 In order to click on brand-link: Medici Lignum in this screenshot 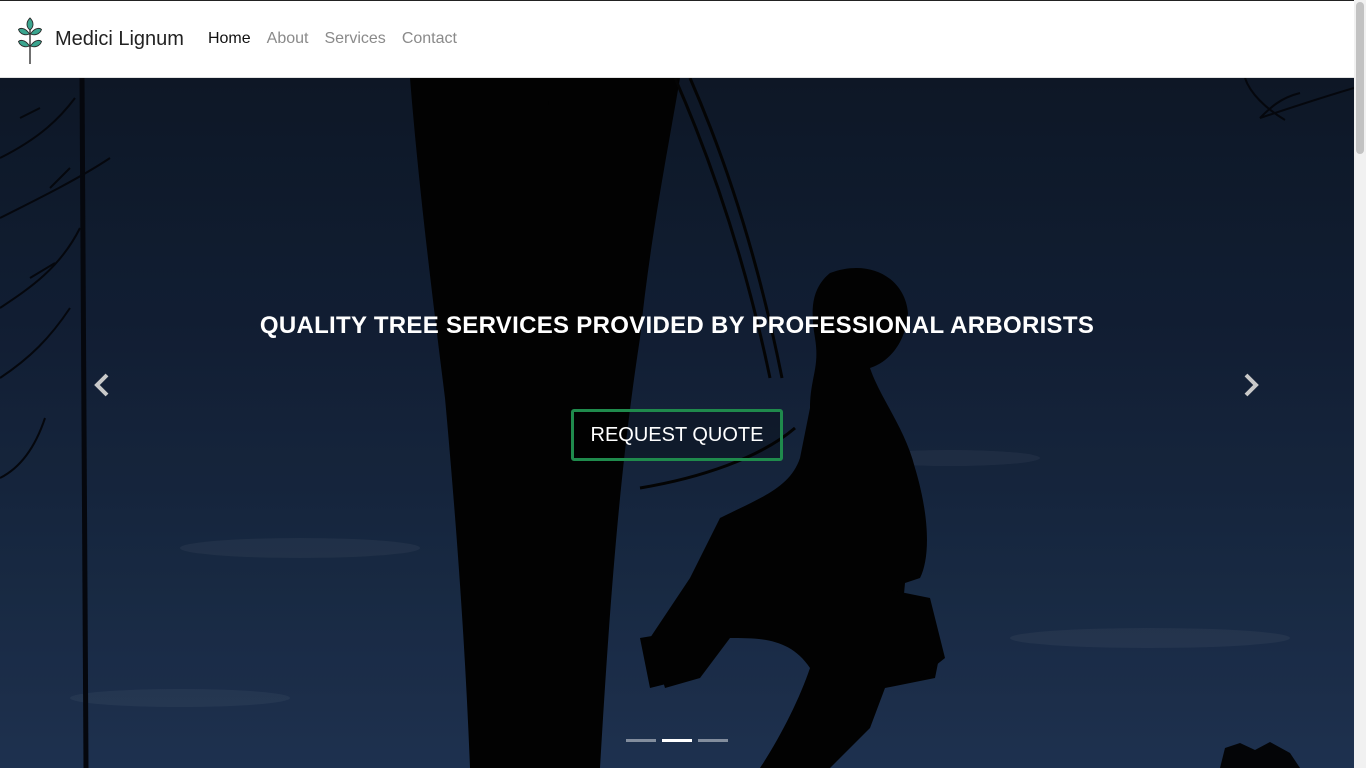, I will do `click(100, 39)`.